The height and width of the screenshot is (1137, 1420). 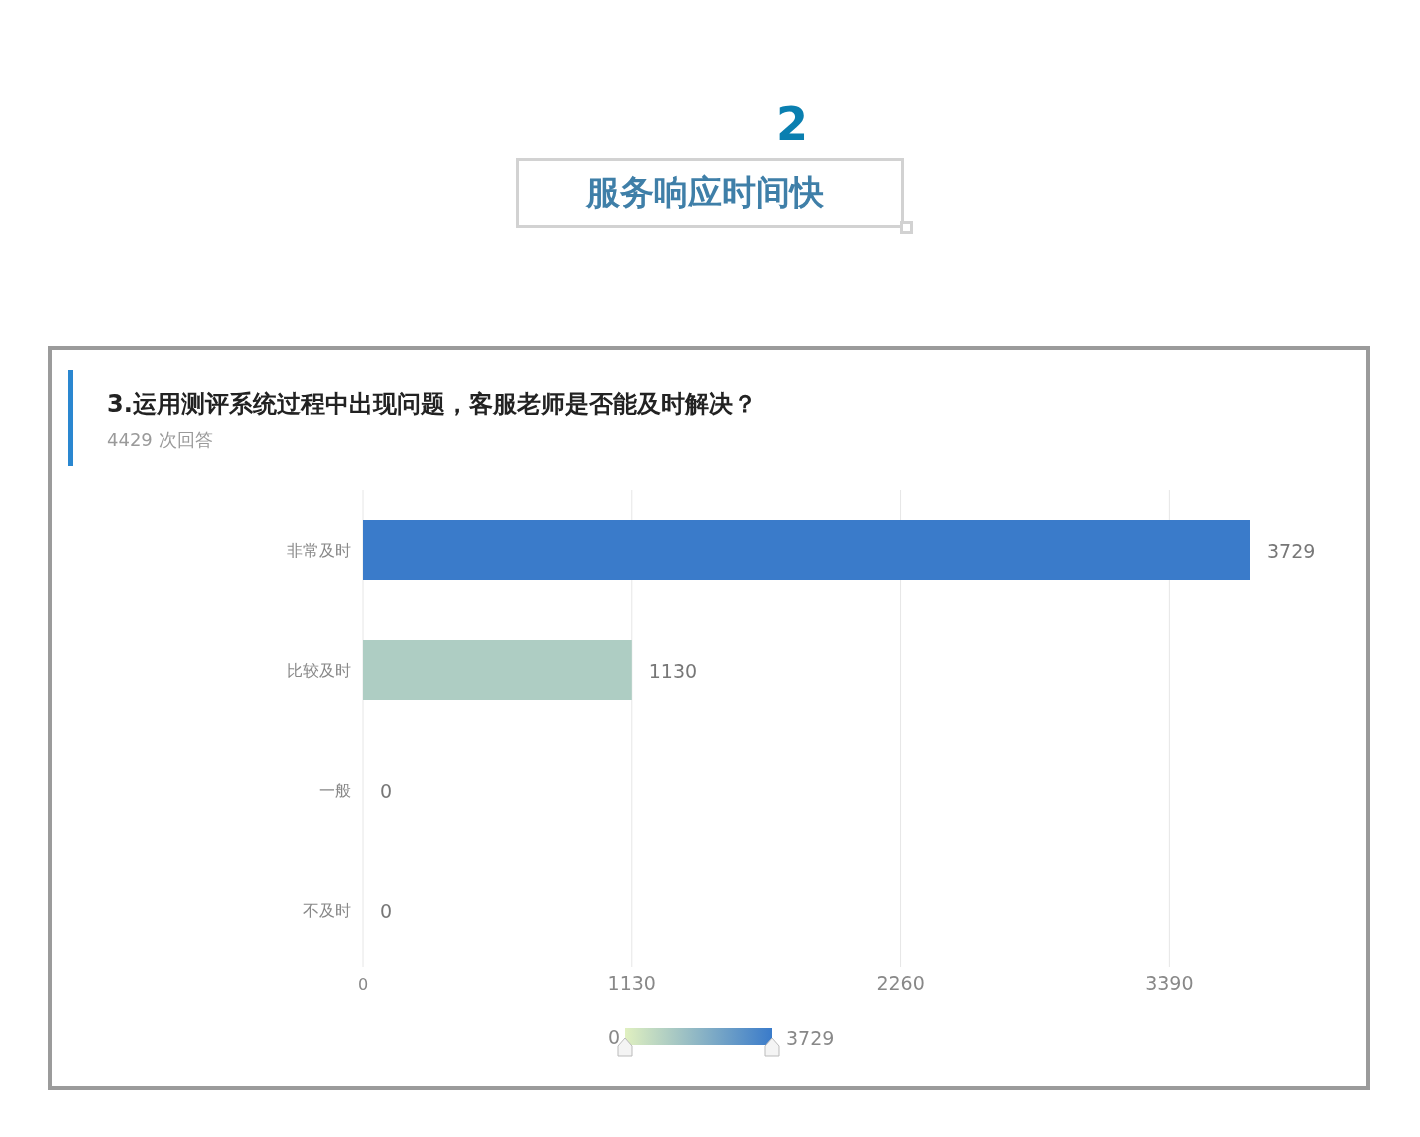 I want to click on legend-max-label: 3729, so click(x=810, y=1038).